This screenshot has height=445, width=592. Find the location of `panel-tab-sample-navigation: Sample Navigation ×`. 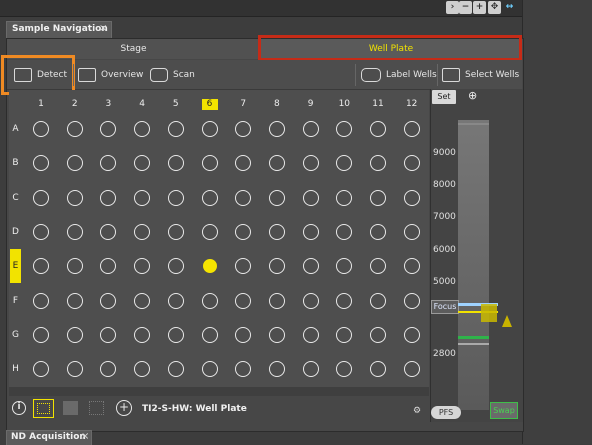

panel-tab-sample-navigation: Sample Navigation × is located at coordinates (59, 30).